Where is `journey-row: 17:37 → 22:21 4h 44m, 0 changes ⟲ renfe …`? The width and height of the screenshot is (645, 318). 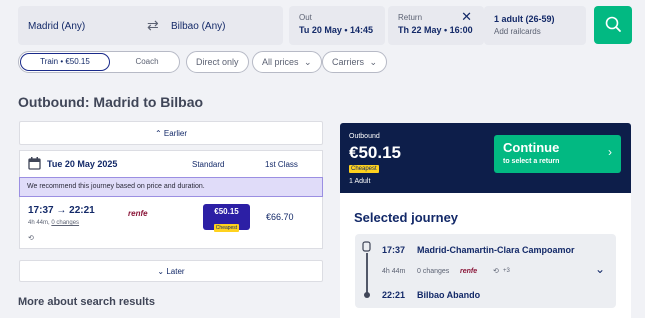 journey-row: 17:37 → 22:21 4h 44m, 0 changes ⟲ renfe … is located at coordinates (171, 223).